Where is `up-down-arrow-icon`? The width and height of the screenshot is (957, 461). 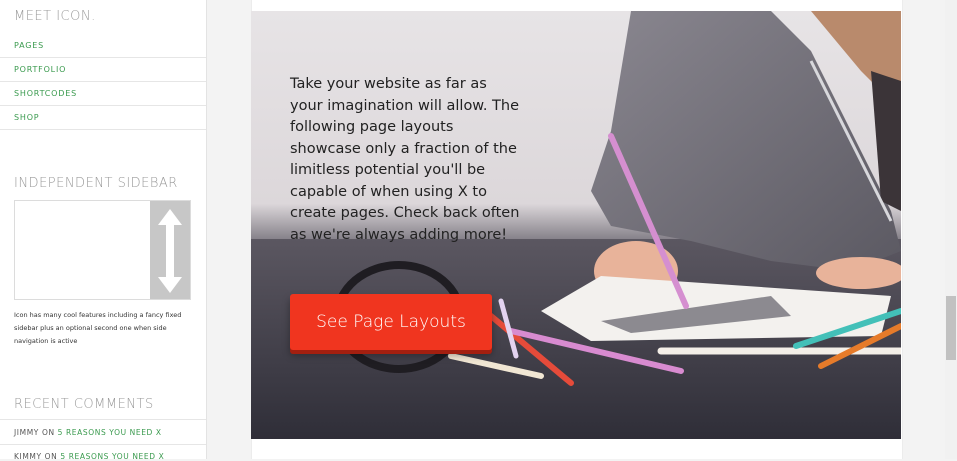
up-down-arrow-icon is located at coordinates (170, 251).